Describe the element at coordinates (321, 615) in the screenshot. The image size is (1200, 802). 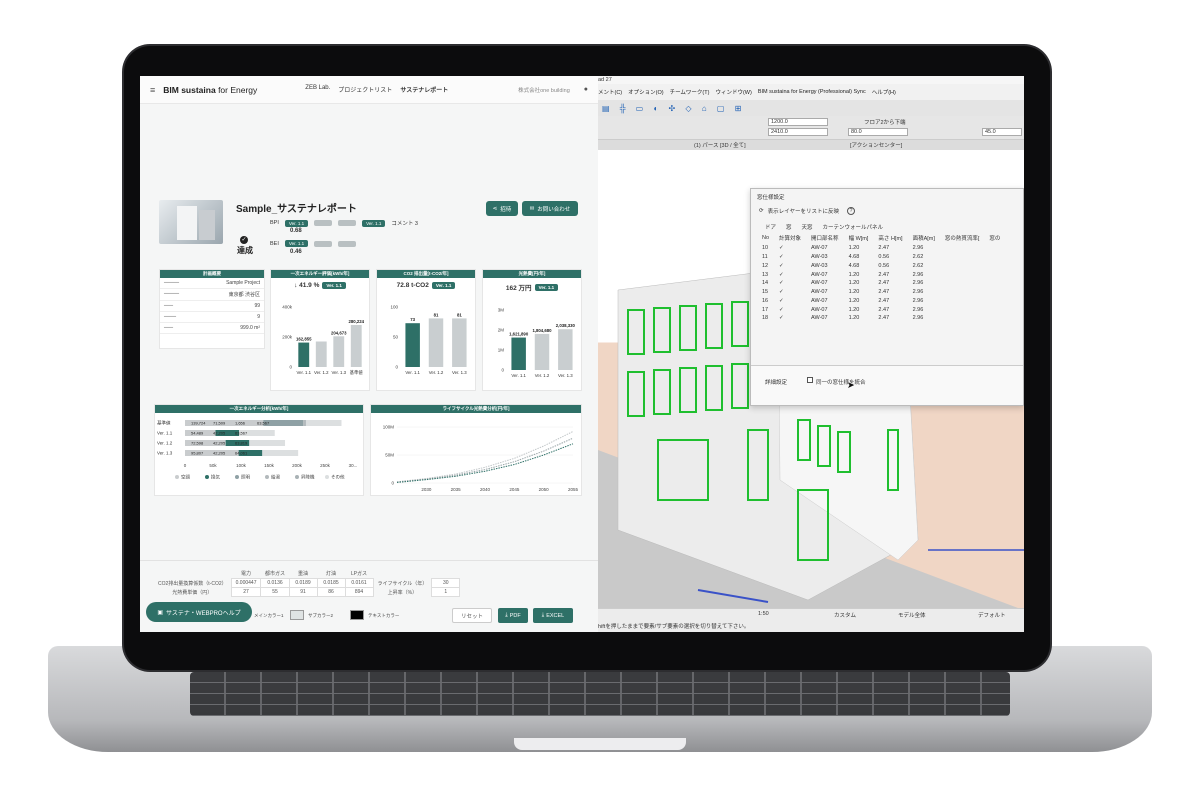
I see `color2-label: サブカラー2` at that location.